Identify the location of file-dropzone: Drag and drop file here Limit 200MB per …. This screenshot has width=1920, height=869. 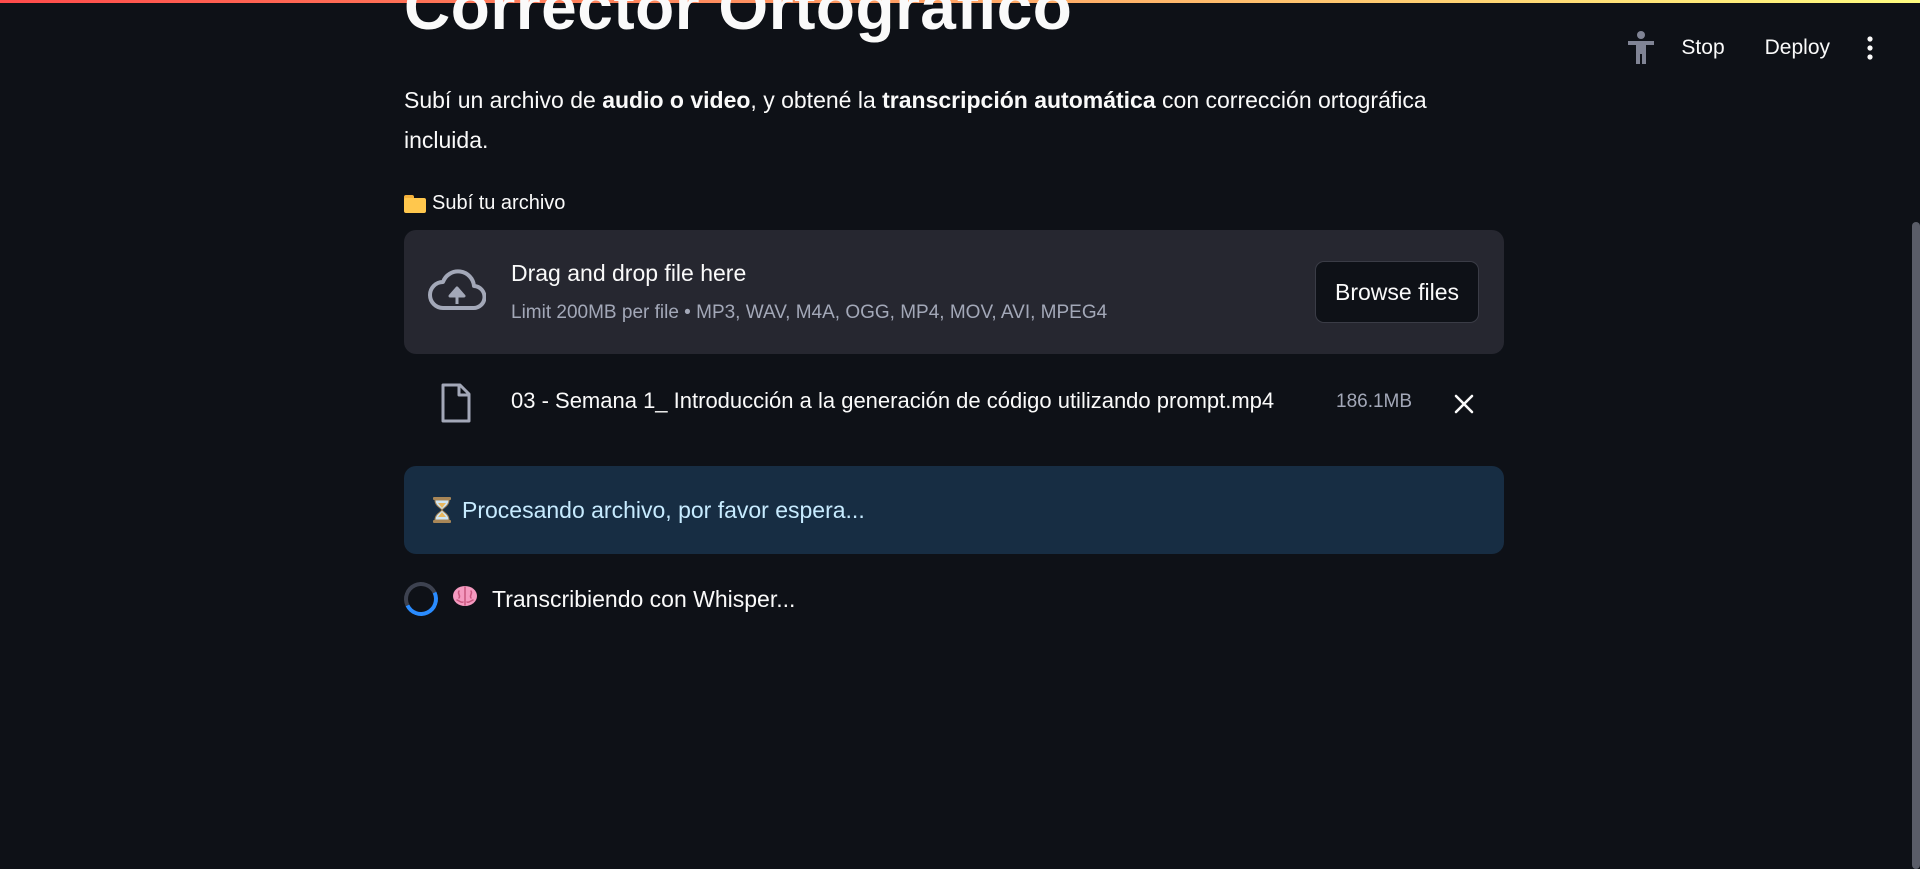
(954, 292).